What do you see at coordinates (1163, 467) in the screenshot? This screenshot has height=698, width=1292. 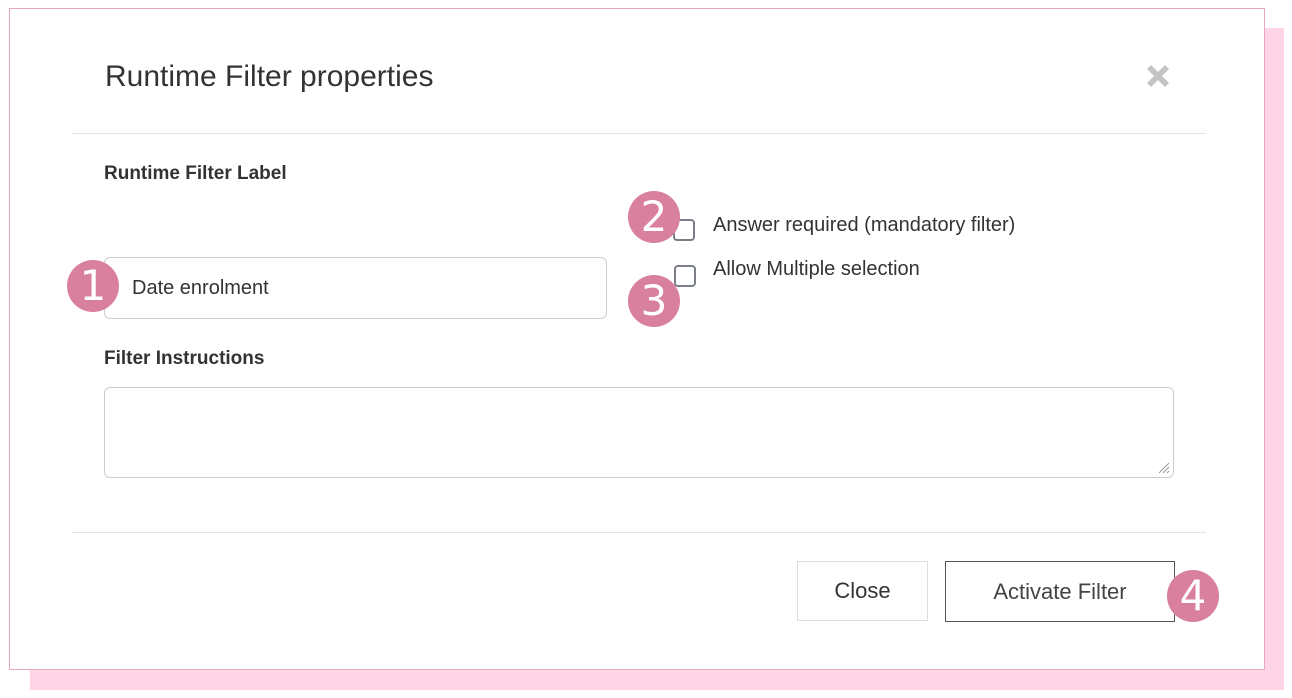 I see `resize-grip-icon` at bounding box center [1163, 467].